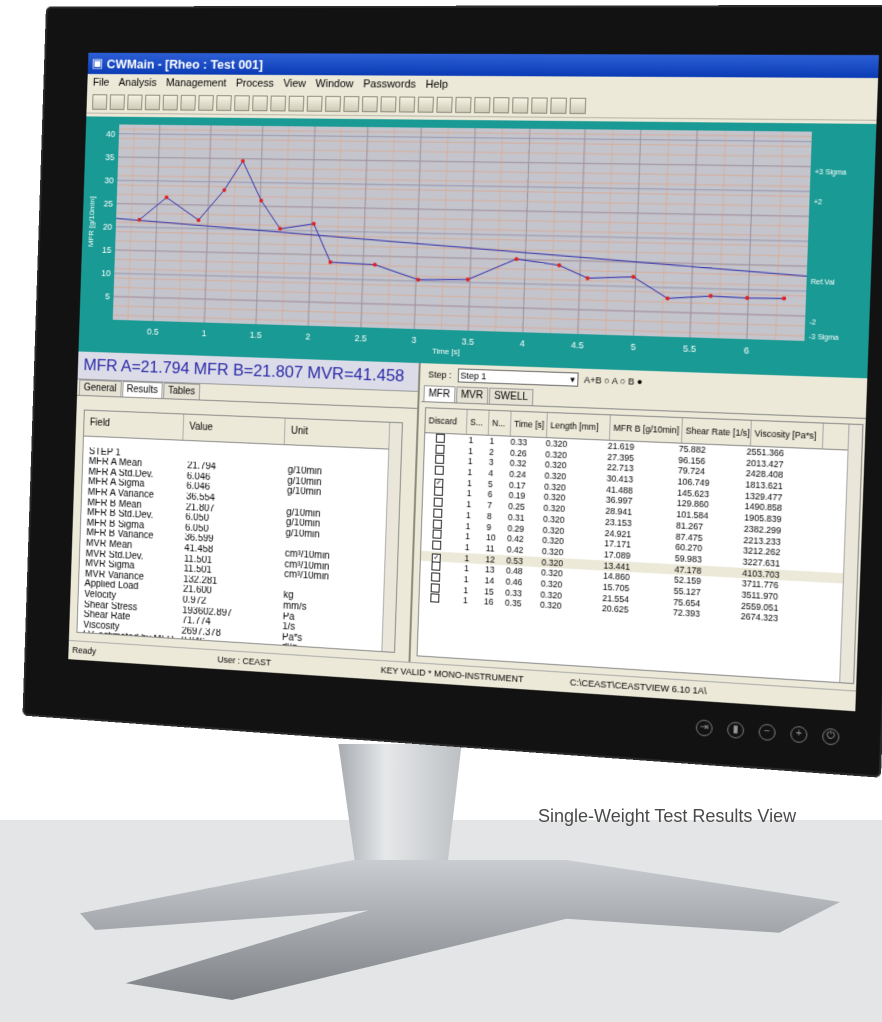 This screenshot has width=882, height=1022. What do you see at coordinates (242, 103) in the screenshot?
I see `arrow-icon` at bounding box center [242, 103].